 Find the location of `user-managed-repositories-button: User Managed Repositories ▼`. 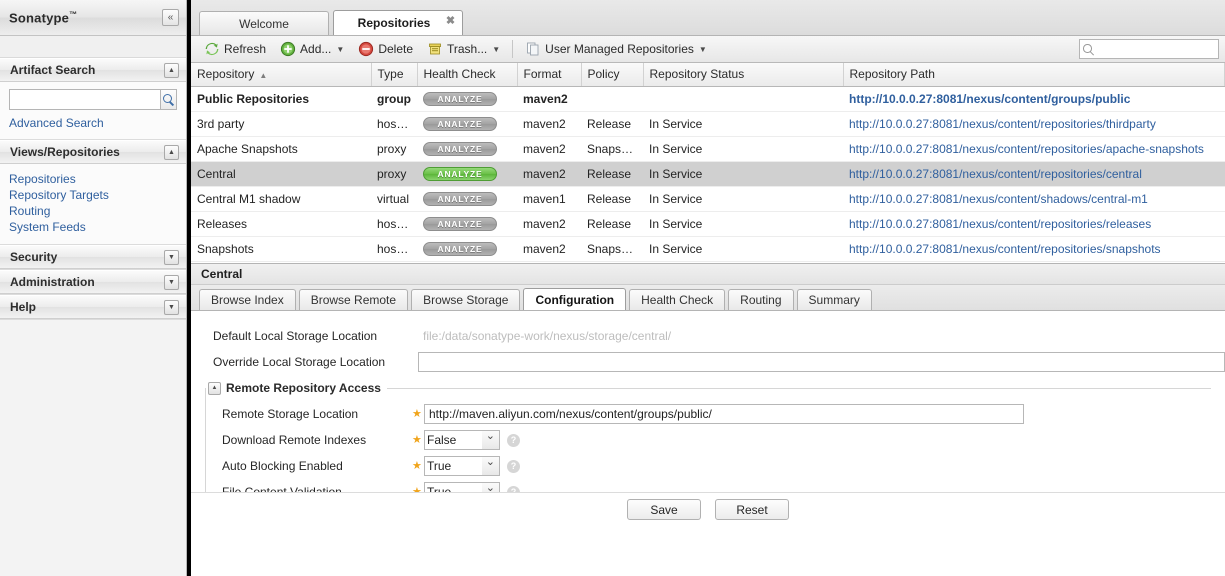

user-managed-repositories-button: User Managed Repositories ▼ is located at coordinates (616, 49).